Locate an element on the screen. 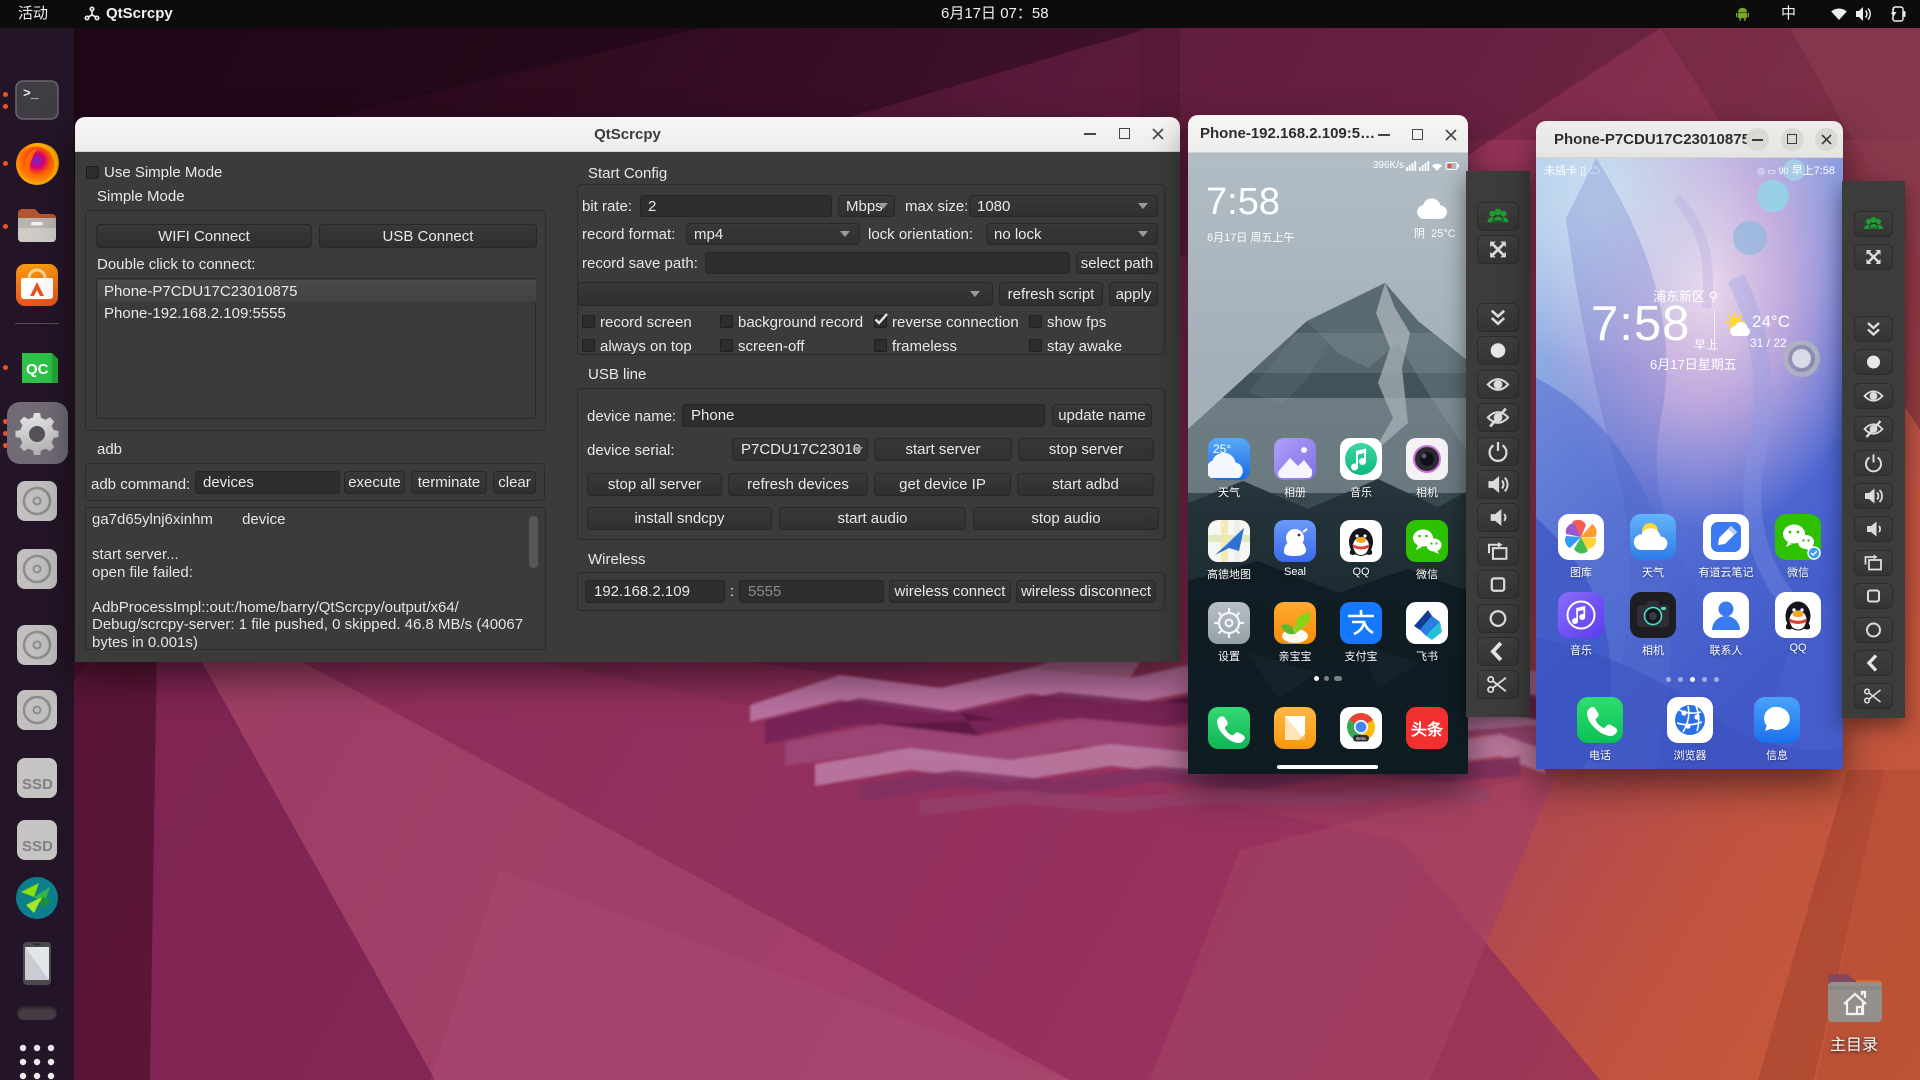 The height and width of the screenshot is (1080, 1920). svg-text: 头条 is located at coordinates (1427, 729).